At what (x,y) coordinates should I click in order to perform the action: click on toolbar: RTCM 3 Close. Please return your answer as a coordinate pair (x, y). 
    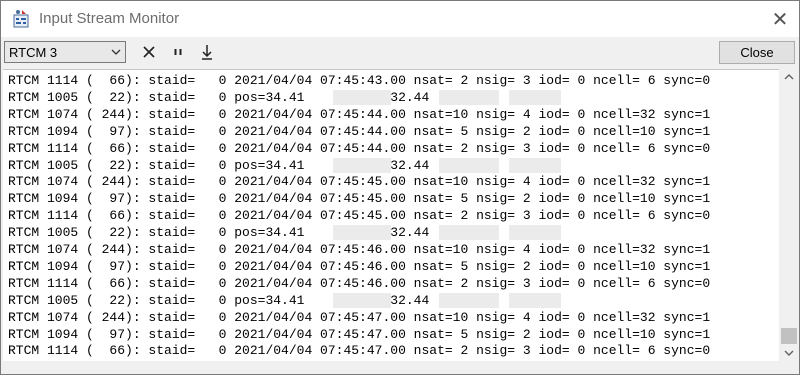
    Looking at the image, I should click on (400, 53).